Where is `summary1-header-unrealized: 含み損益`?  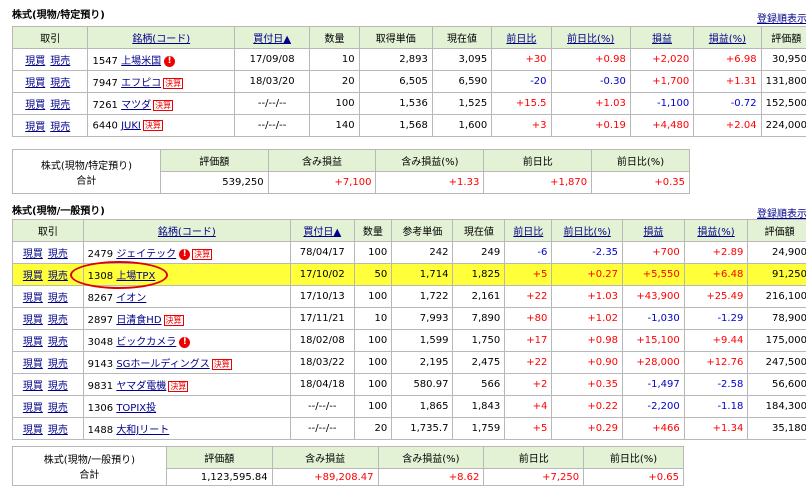
summary1-header-unrealized: 含み損益 is located at coordinates (322, 160).